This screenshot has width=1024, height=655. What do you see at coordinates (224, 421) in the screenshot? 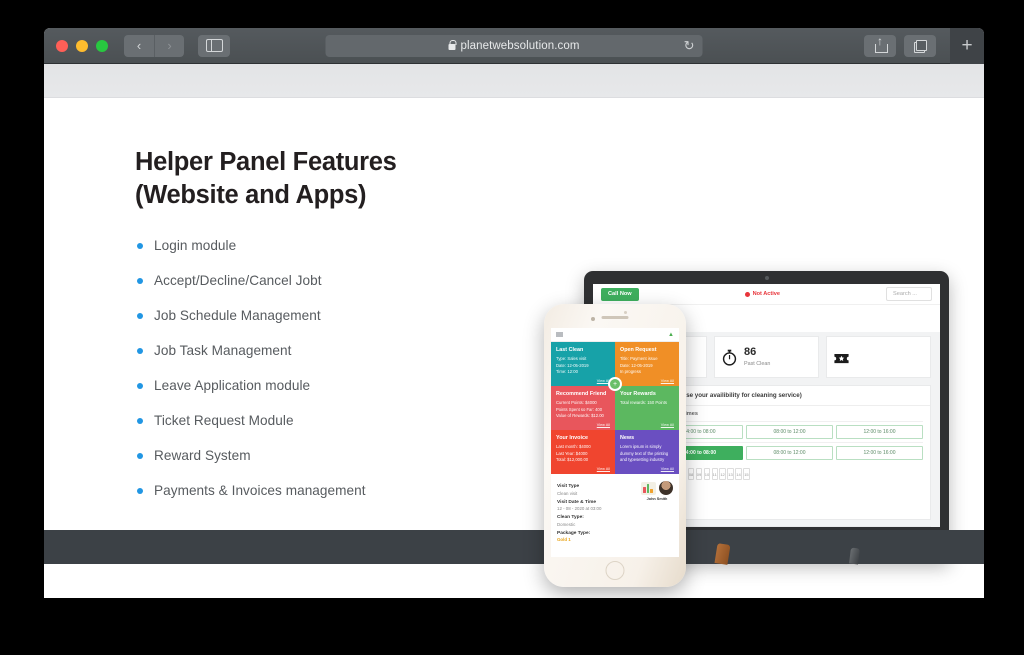
I see `feature-label: Ticket Request Module` at bounding box center [224, 421].